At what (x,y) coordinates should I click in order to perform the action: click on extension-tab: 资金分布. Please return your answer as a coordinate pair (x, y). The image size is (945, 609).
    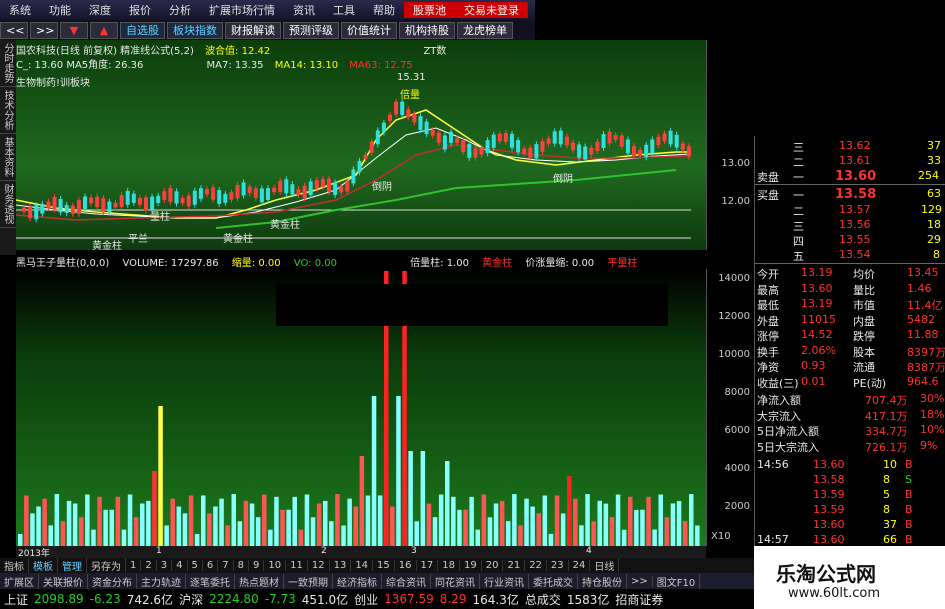
    Looking at the image, I should click on (112, 581).